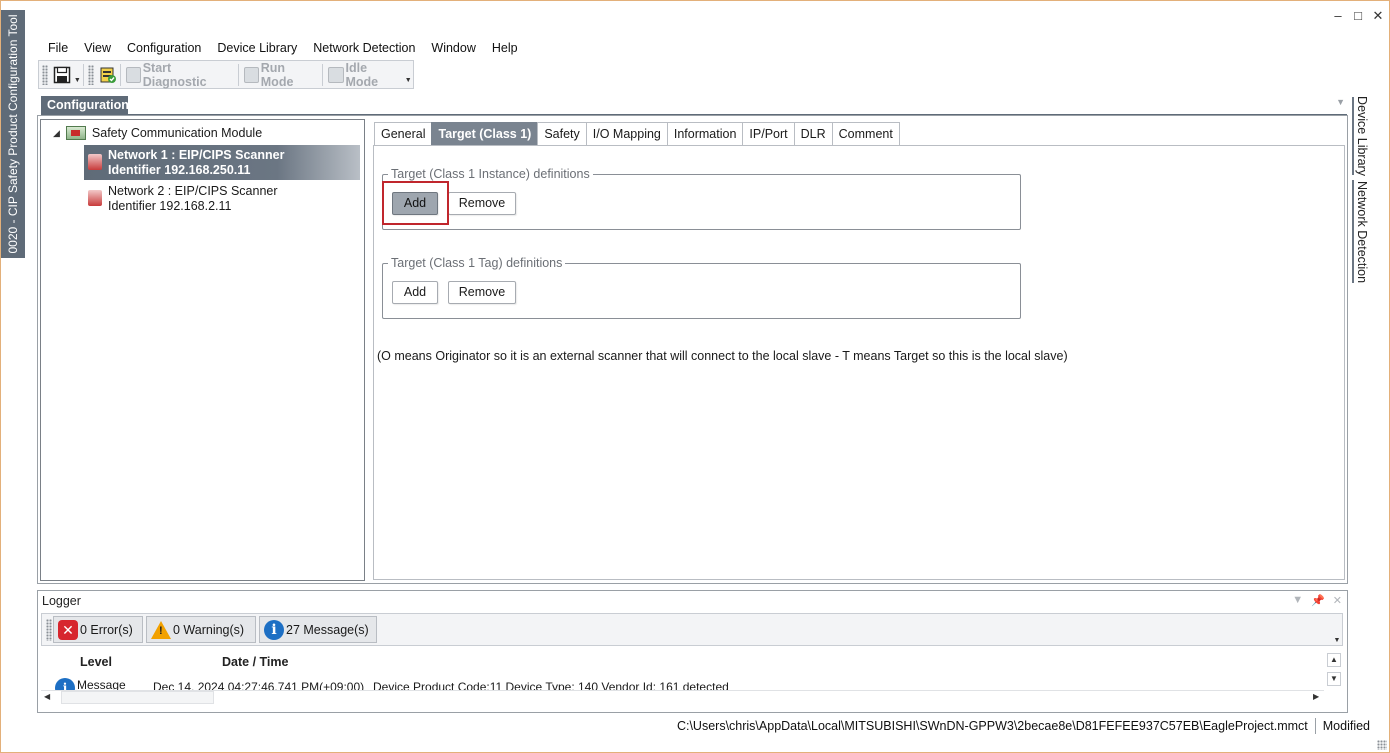  I want to click on module-icon, so click(75, 133).